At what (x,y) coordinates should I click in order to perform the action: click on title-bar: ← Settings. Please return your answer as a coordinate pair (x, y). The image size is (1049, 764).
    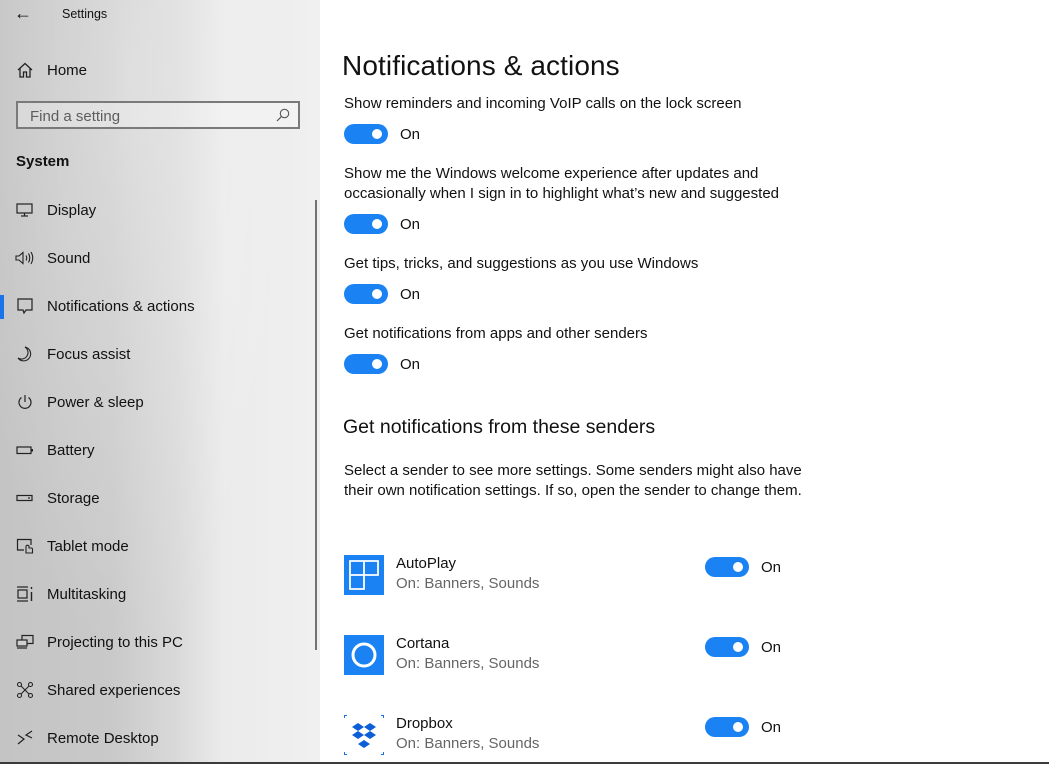
    Looking at the image, I should click on (160, 14).